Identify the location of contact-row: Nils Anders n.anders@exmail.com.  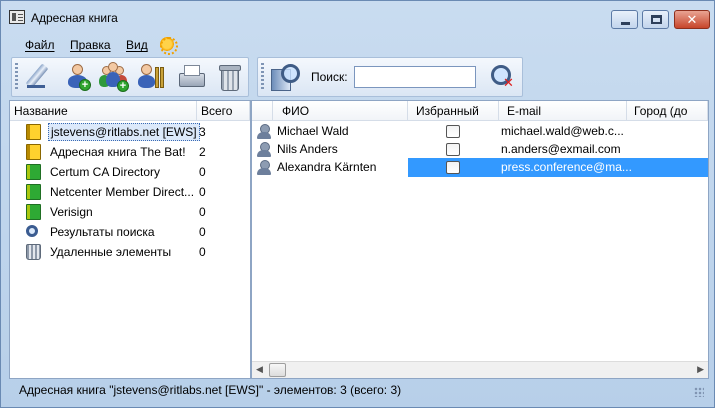
(480, 149).